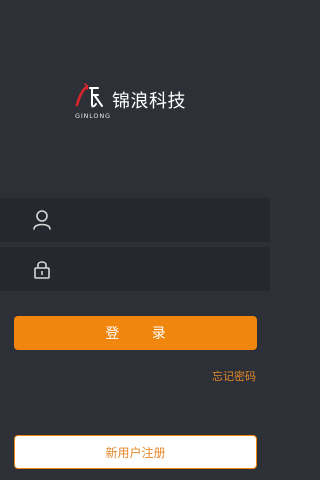 This screenshot has width=320, height=480. What do you see at coordinates (163, 270) in the screenshot?
I see `password-input` at bounding box center [163, 270].